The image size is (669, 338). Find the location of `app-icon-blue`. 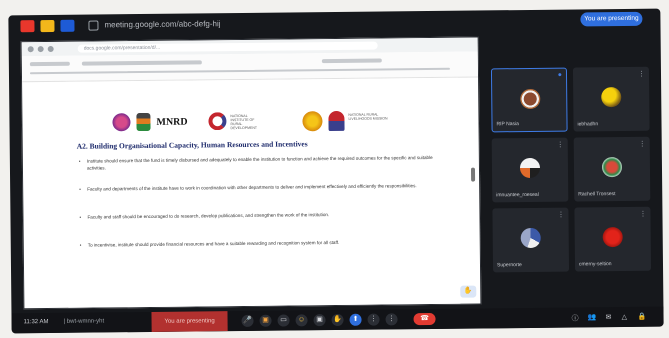

app-icon-blue is located at coordinates (67, 25).